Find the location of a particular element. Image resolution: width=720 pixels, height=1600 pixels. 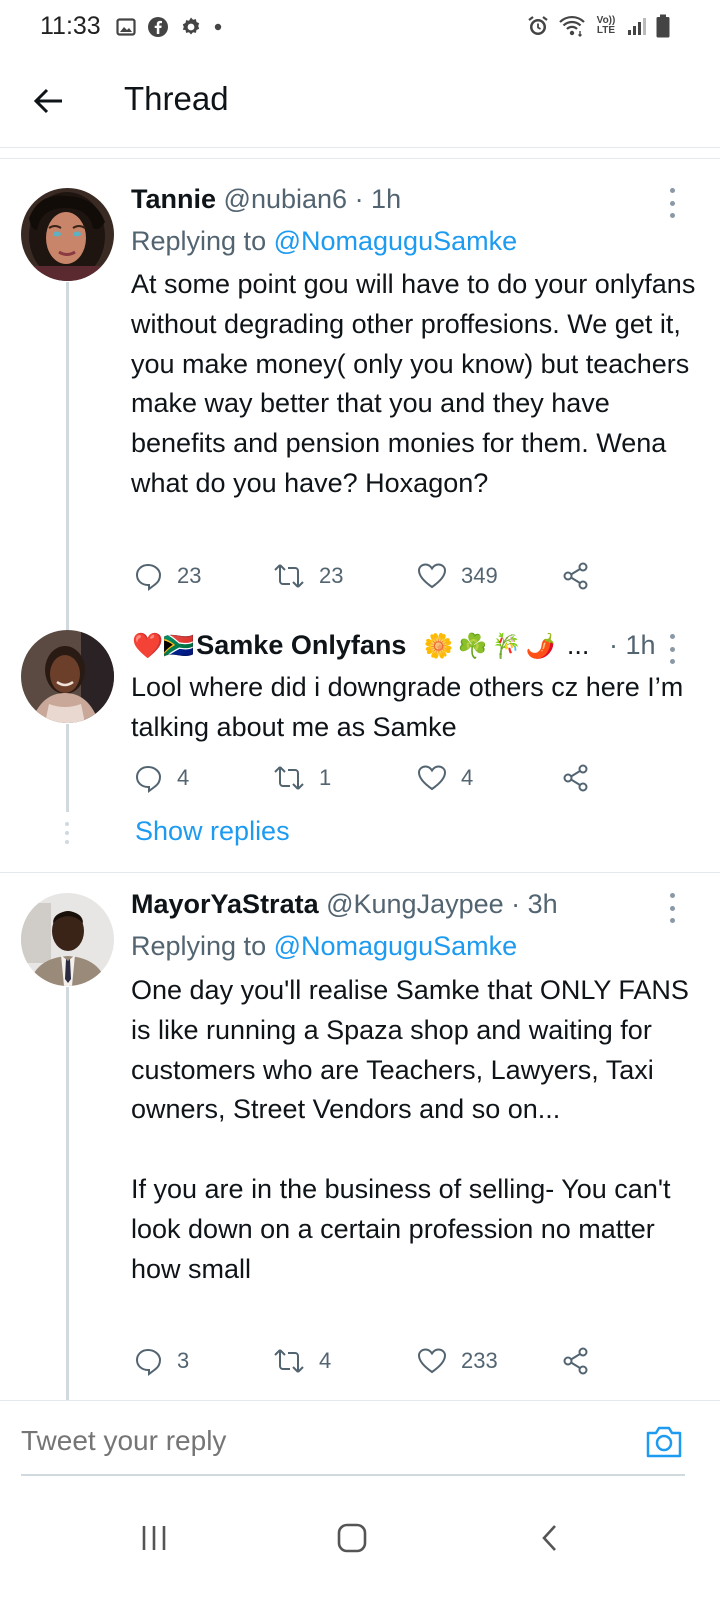

camera-icon is located at coordinates (664, 1442).